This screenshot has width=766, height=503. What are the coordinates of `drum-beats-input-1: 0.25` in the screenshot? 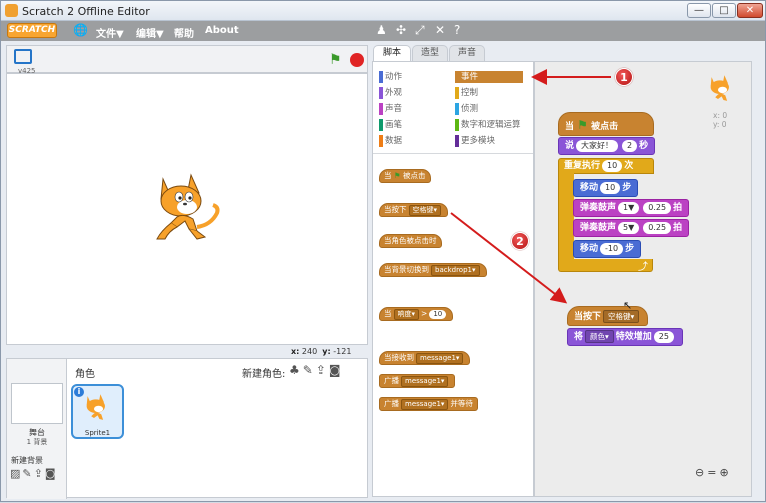 It's located at (657, 208).